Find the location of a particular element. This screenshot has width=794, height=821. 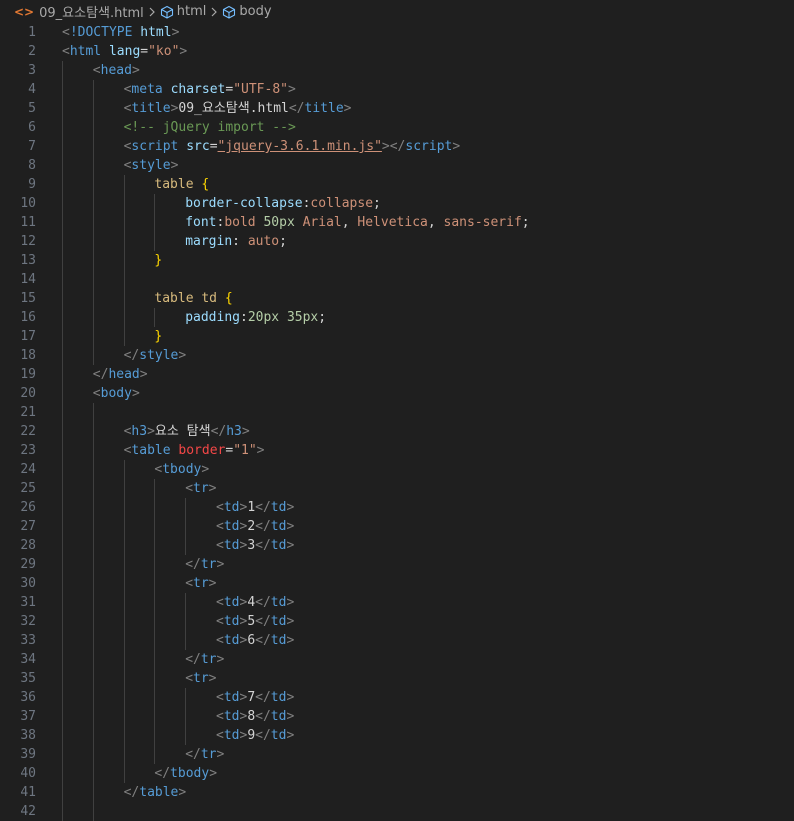

code-line: 29 </tr> is located at coordinates (397, 564).